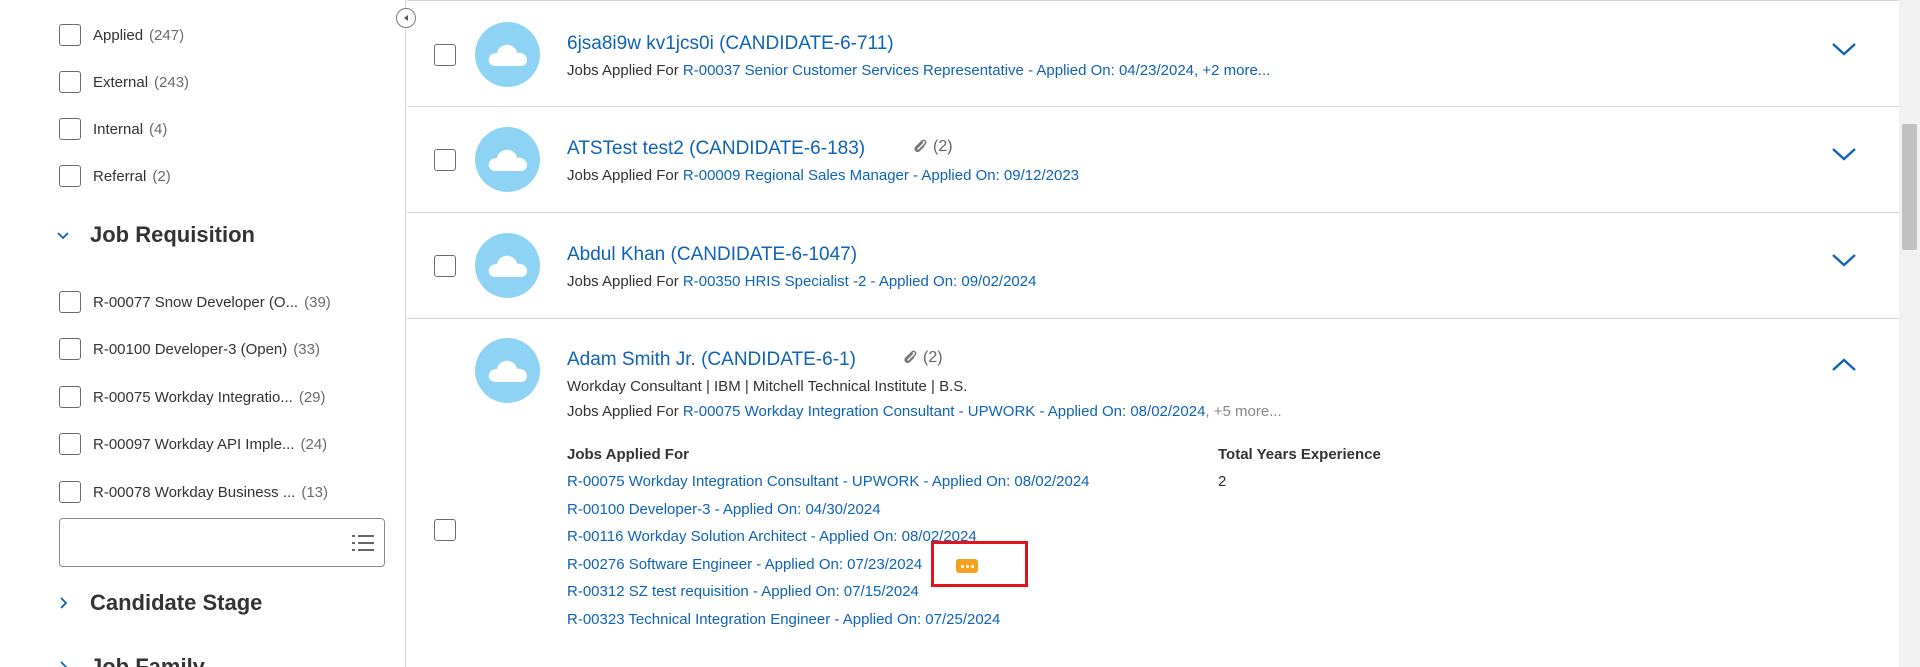  What do you see at coordinates (1909, 333) in the screenshot?
I see `vertical-scrollbar` at bounding box center [1909, 333].